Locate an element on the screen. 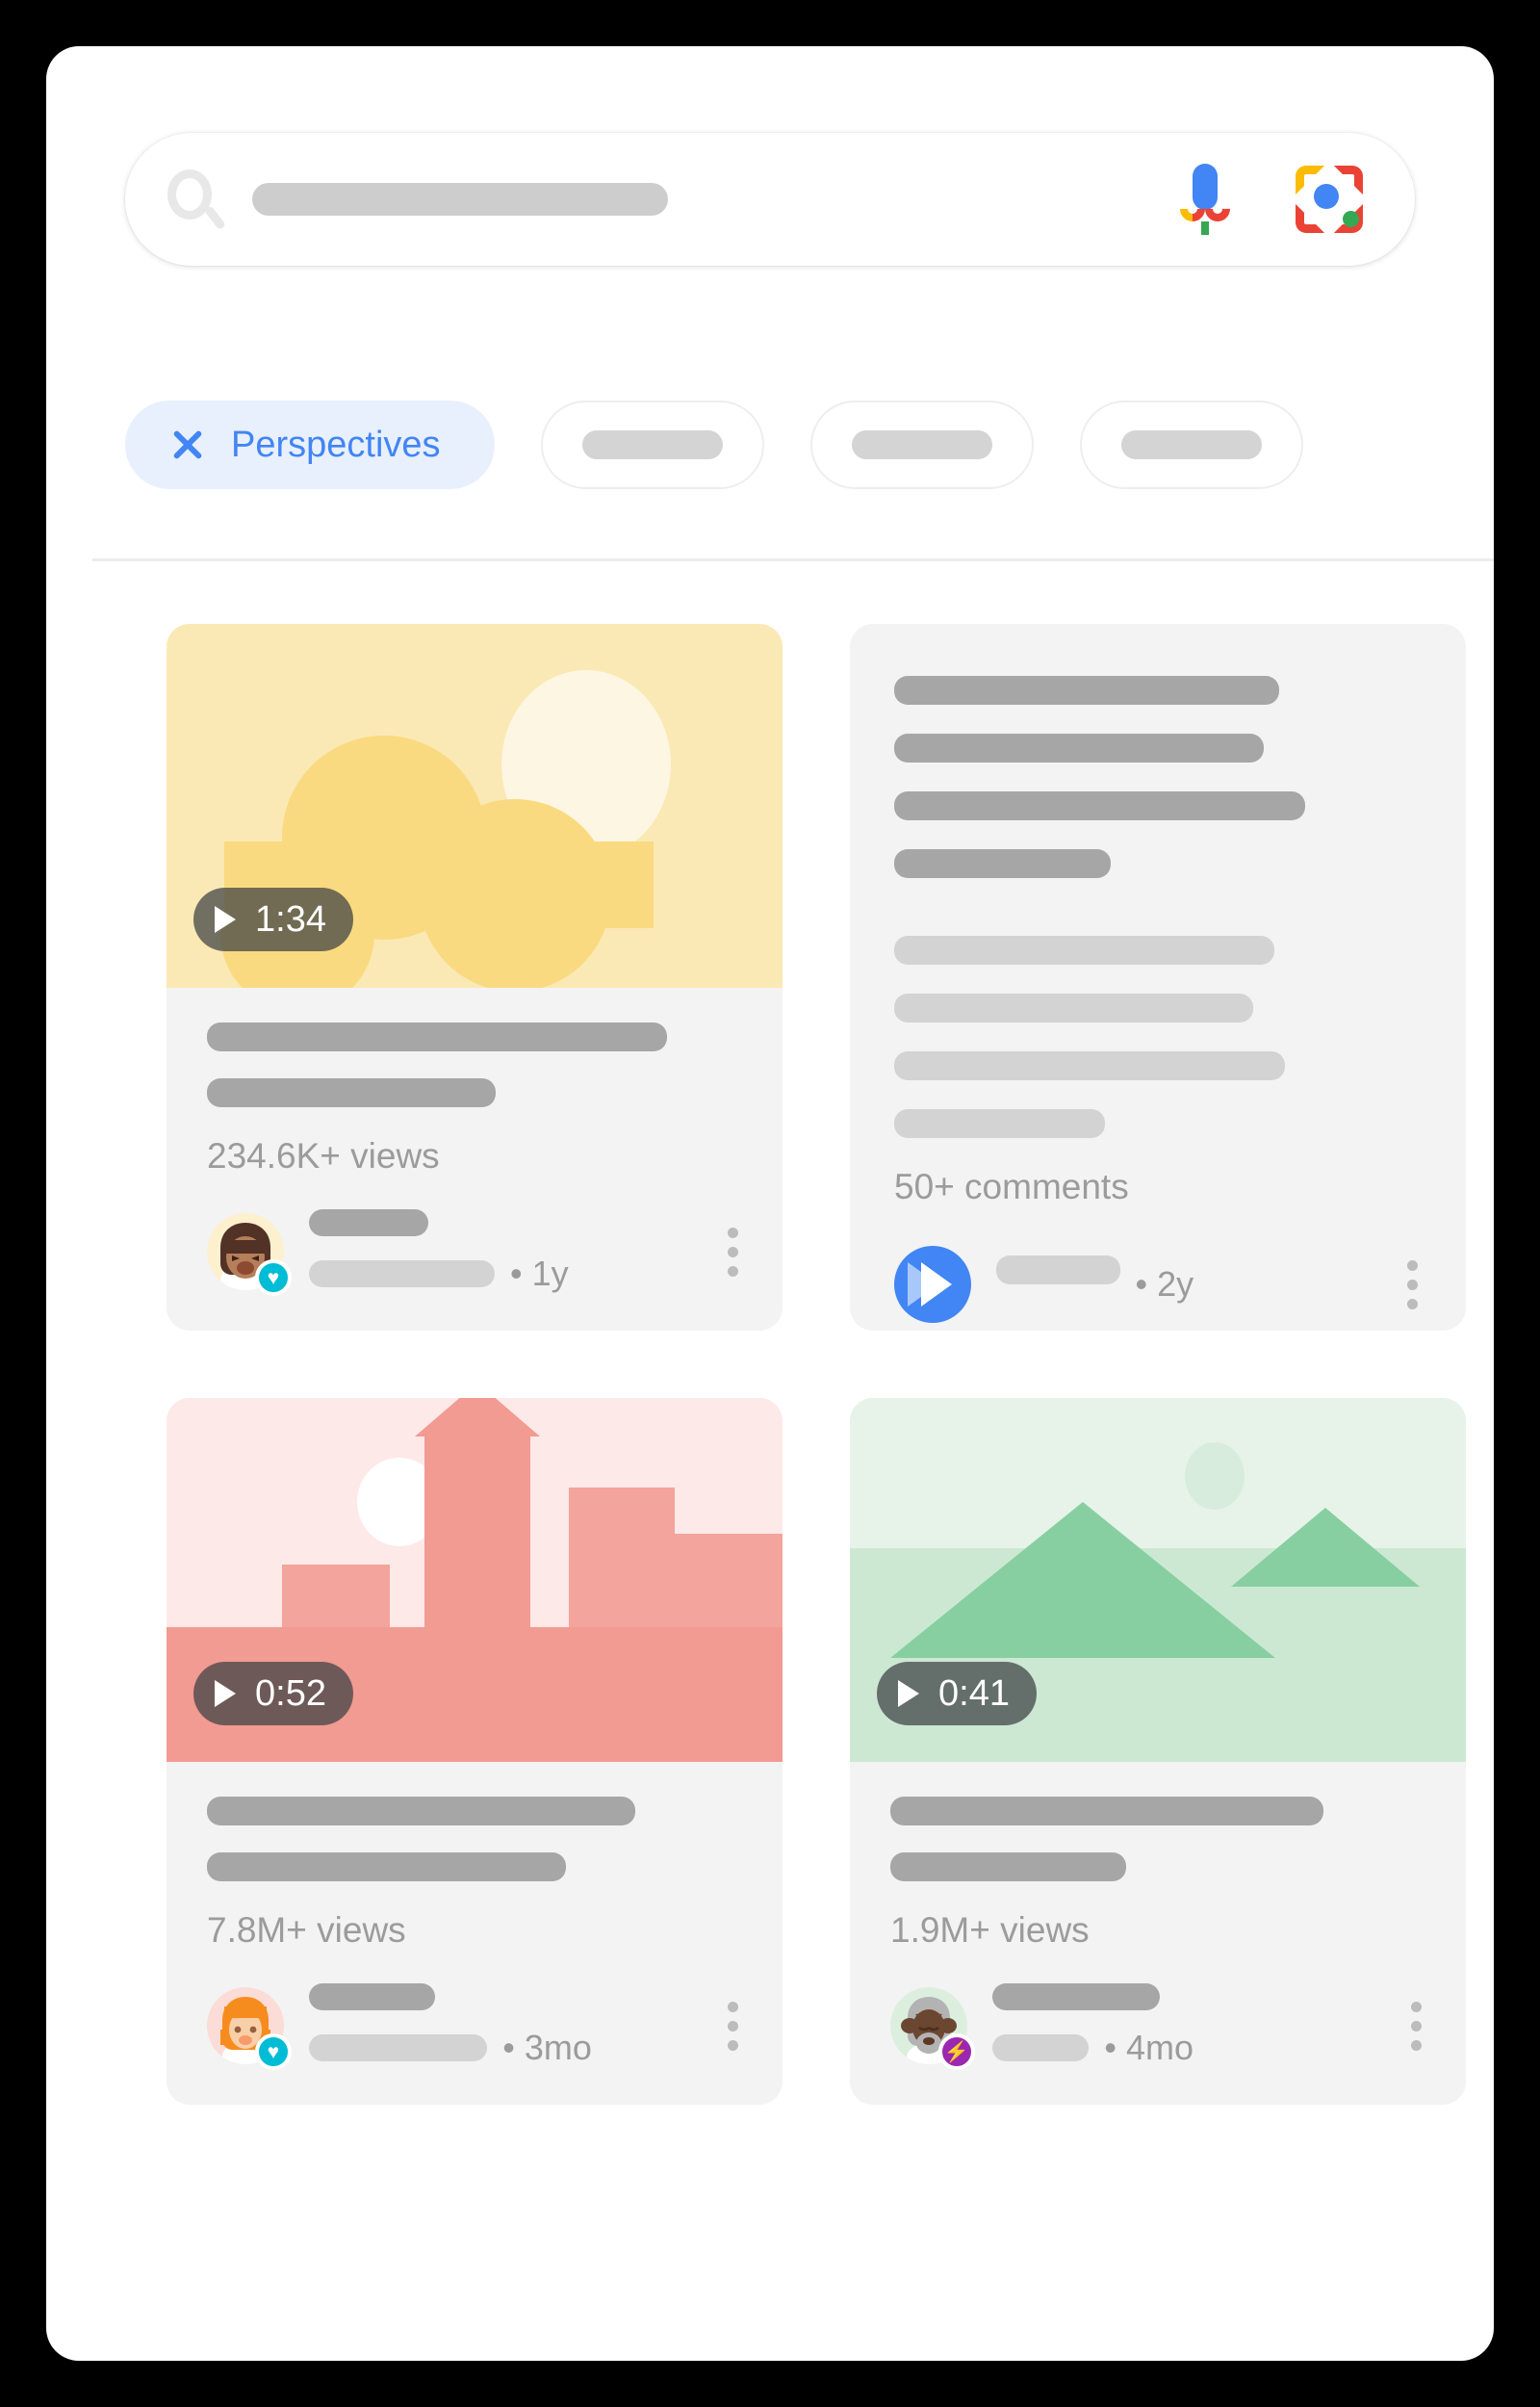  search-icon is located at coordinates (196, 200).